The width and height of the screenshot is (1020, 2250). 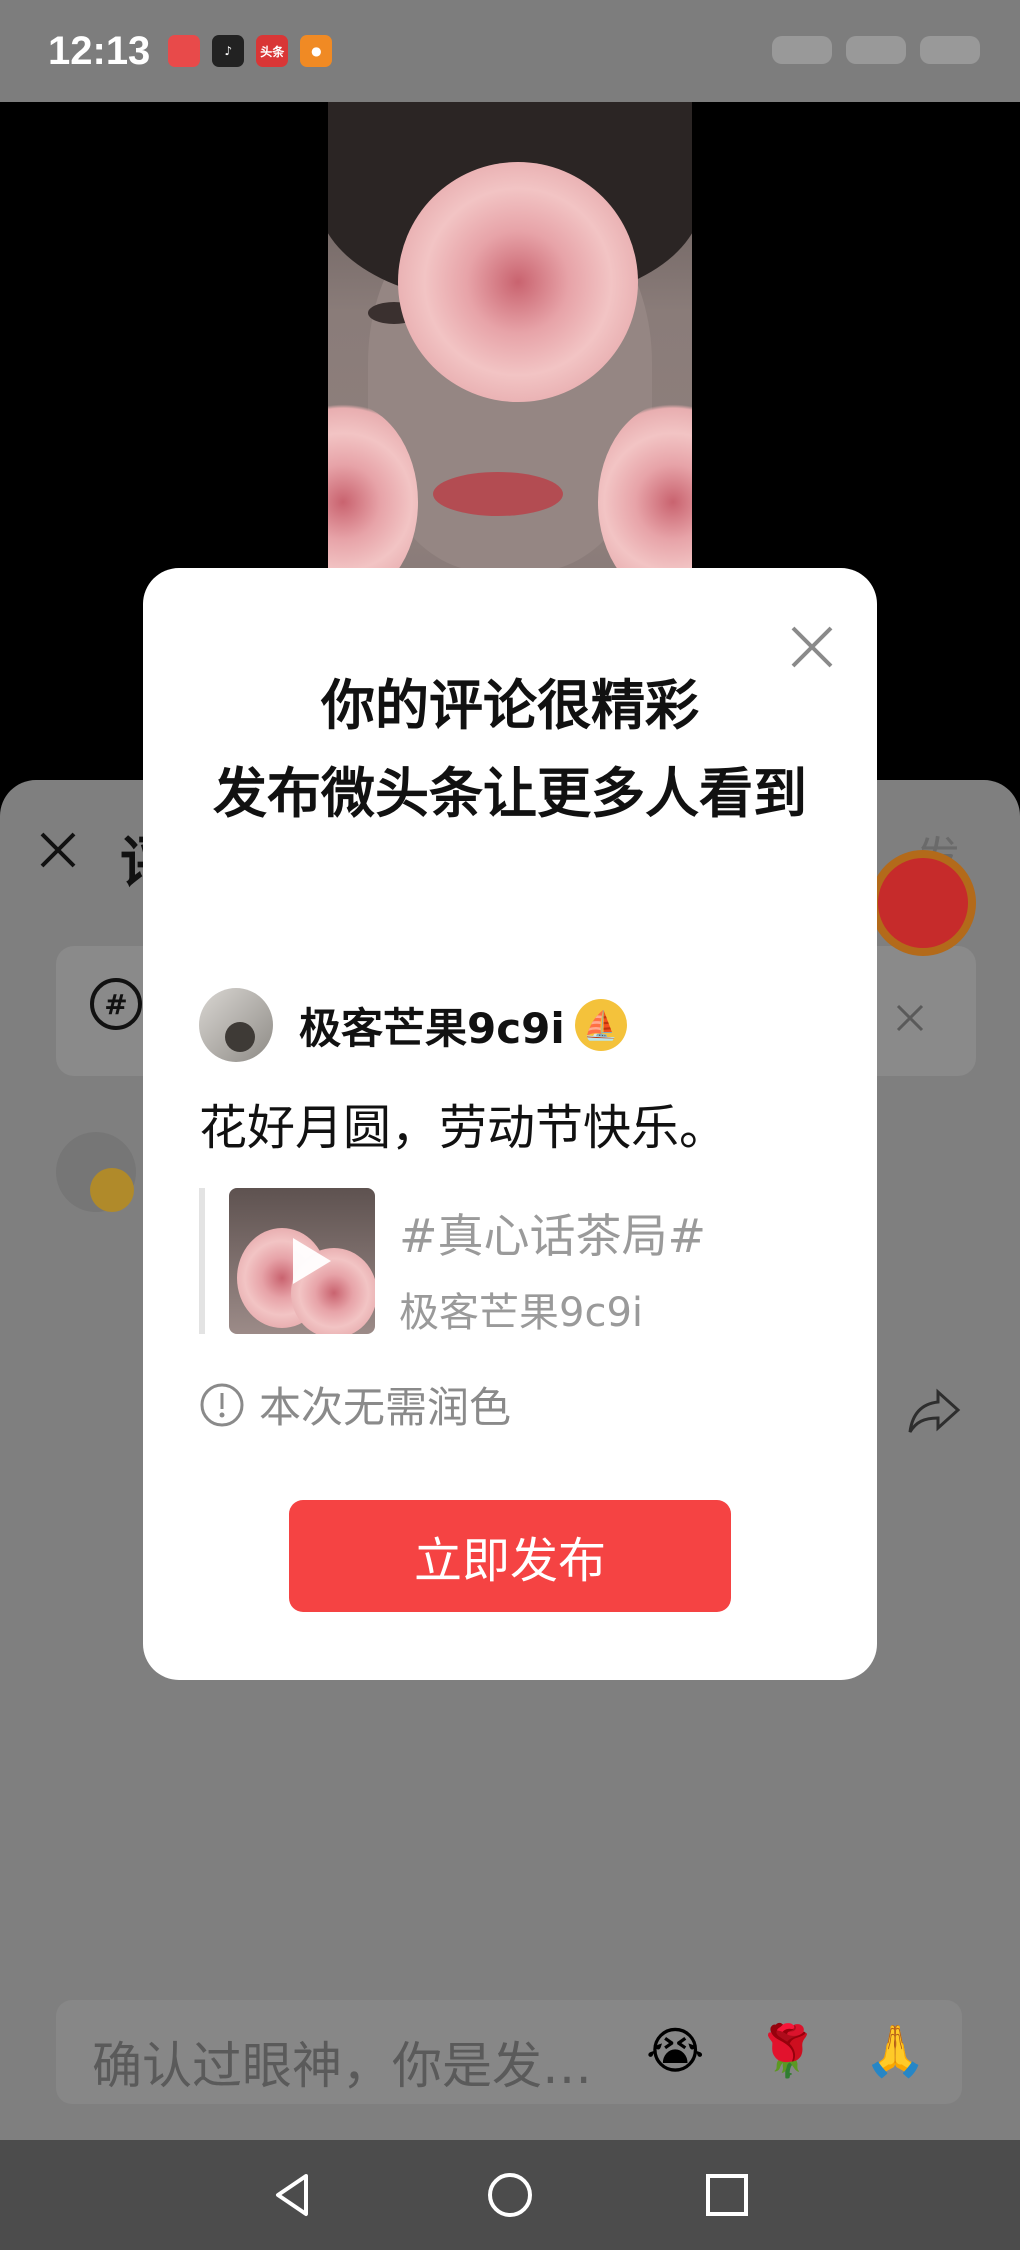 I want to click on red-envelope-icon, so click(x=923, y=903).